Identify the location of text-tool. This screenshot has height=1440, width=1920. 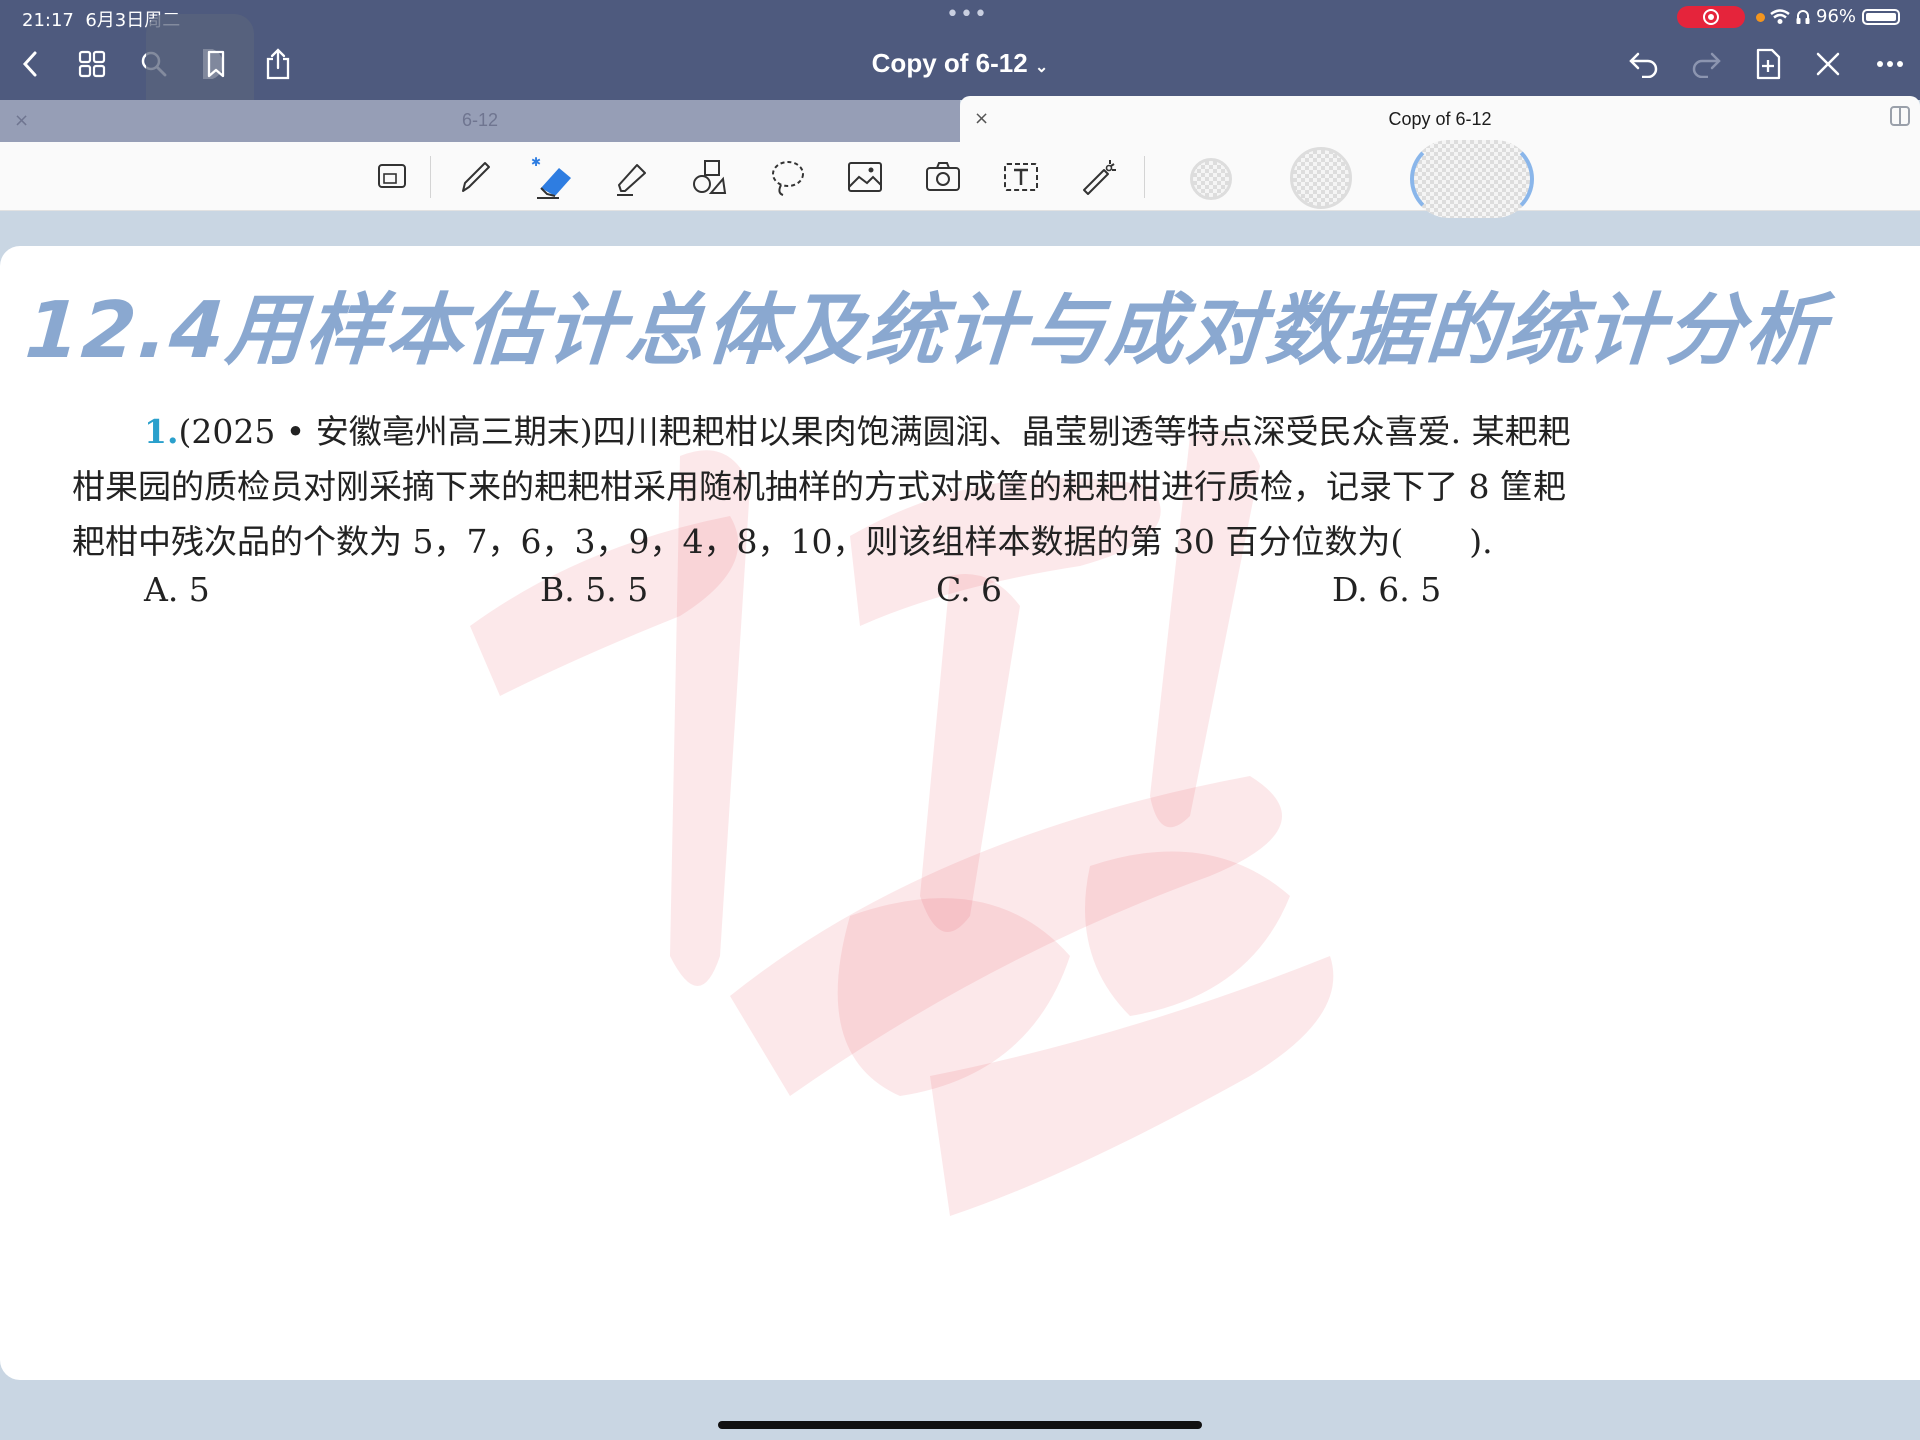
(1021, 177).